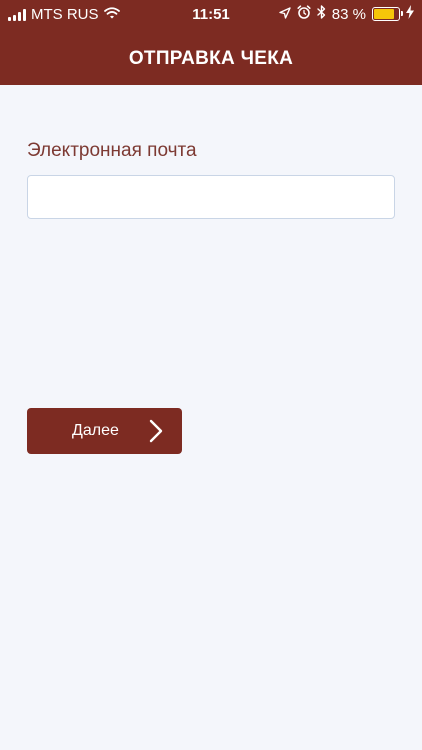 Image resolution: width=422 pixels, height=750 pixels. I want to click on status-bar: MTS RUS 11:51 83 %, so click(211, 15).